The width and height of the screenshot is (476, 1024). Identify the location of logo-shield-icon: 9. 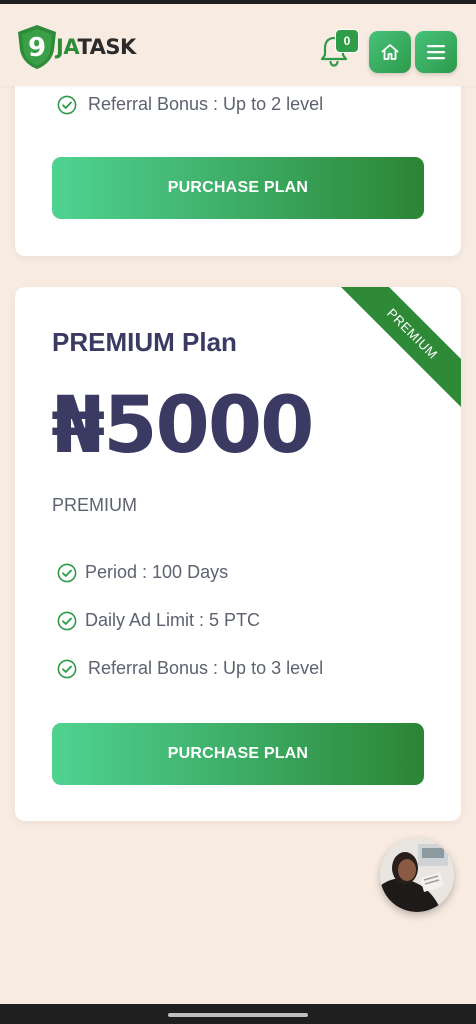
(37, 47).